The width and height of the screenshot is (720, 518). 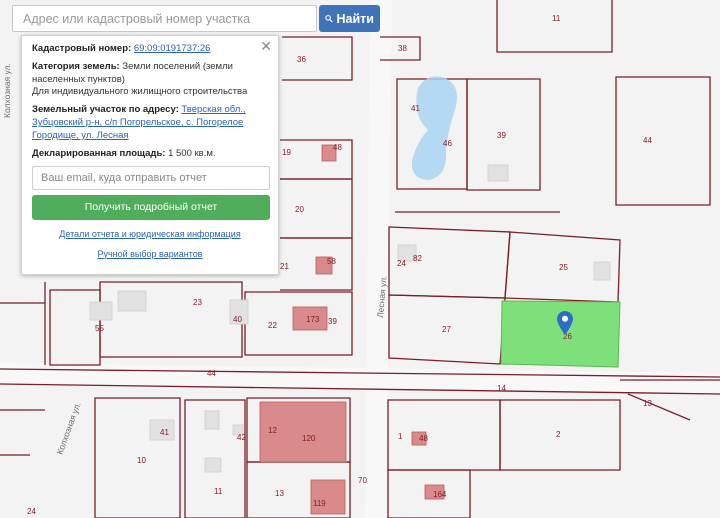 What do you see at coordinates (192, 153) in the screenshot?
I see `area-value: 1 500 кв.м.` at bounding box center [192, 153].